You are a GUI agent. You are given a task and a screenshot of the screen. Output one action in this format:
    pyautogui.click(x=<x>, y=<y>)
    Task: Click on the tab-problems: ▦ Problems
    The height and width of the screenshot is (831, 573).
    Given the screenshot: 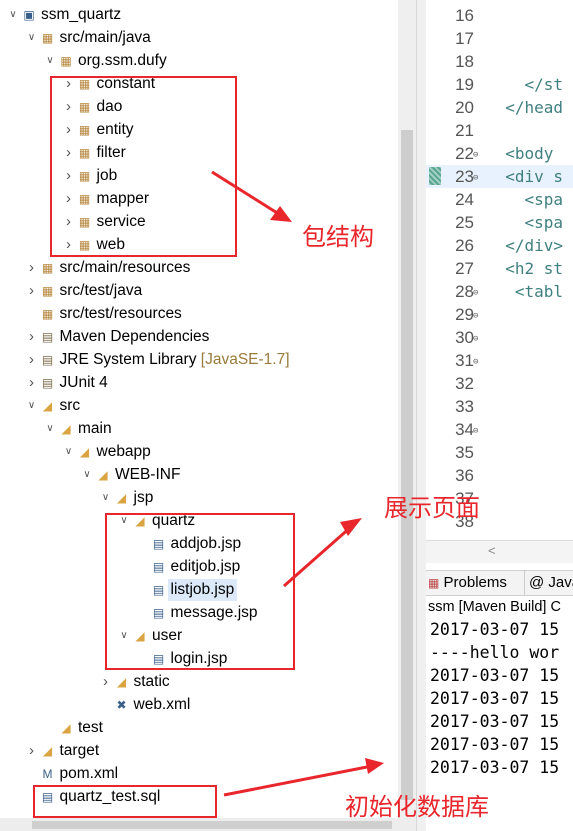 What is the action you would take?
    pyautogui.click(x=467, y=583)
    